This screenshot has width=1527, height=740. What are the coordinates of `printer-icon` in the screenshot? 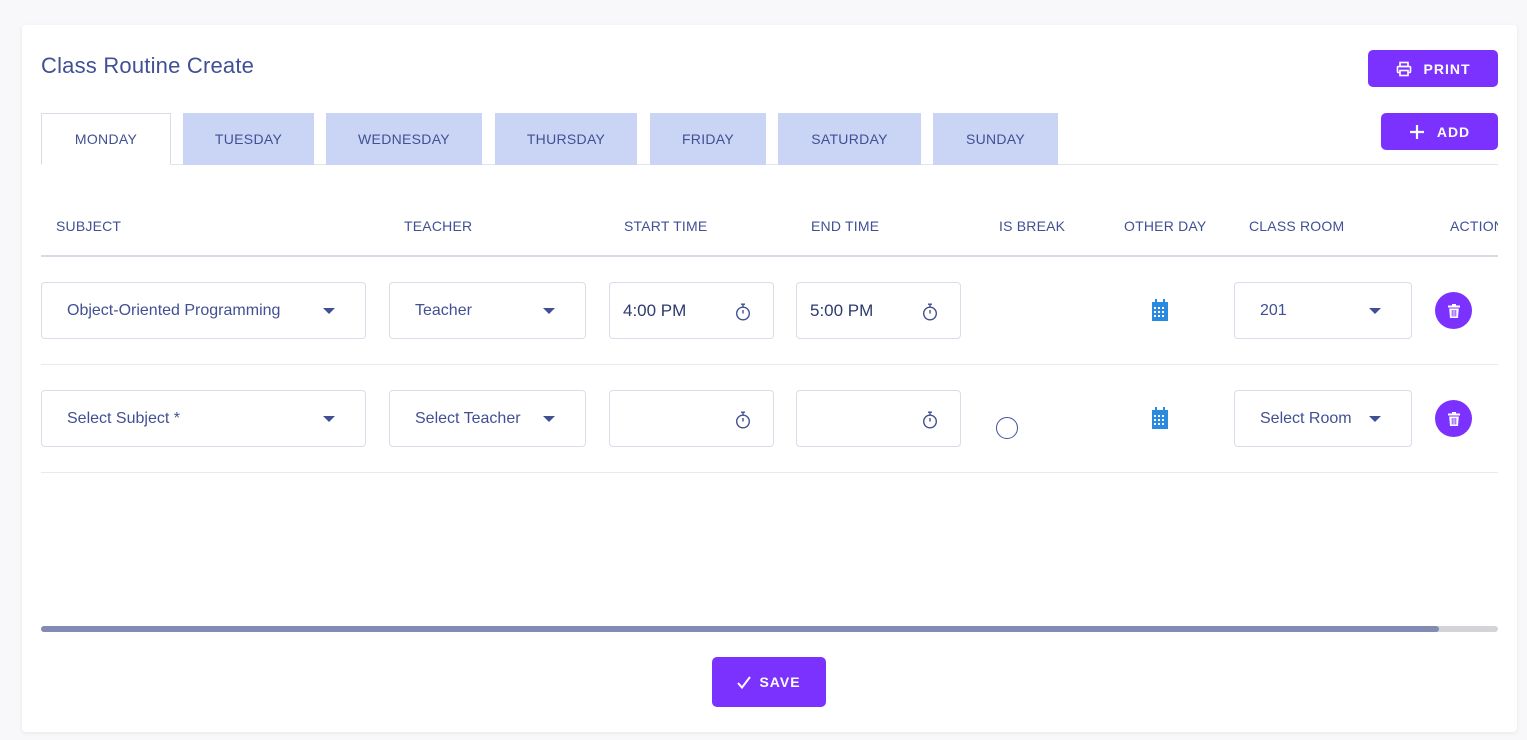 It's located at (1403, 68).